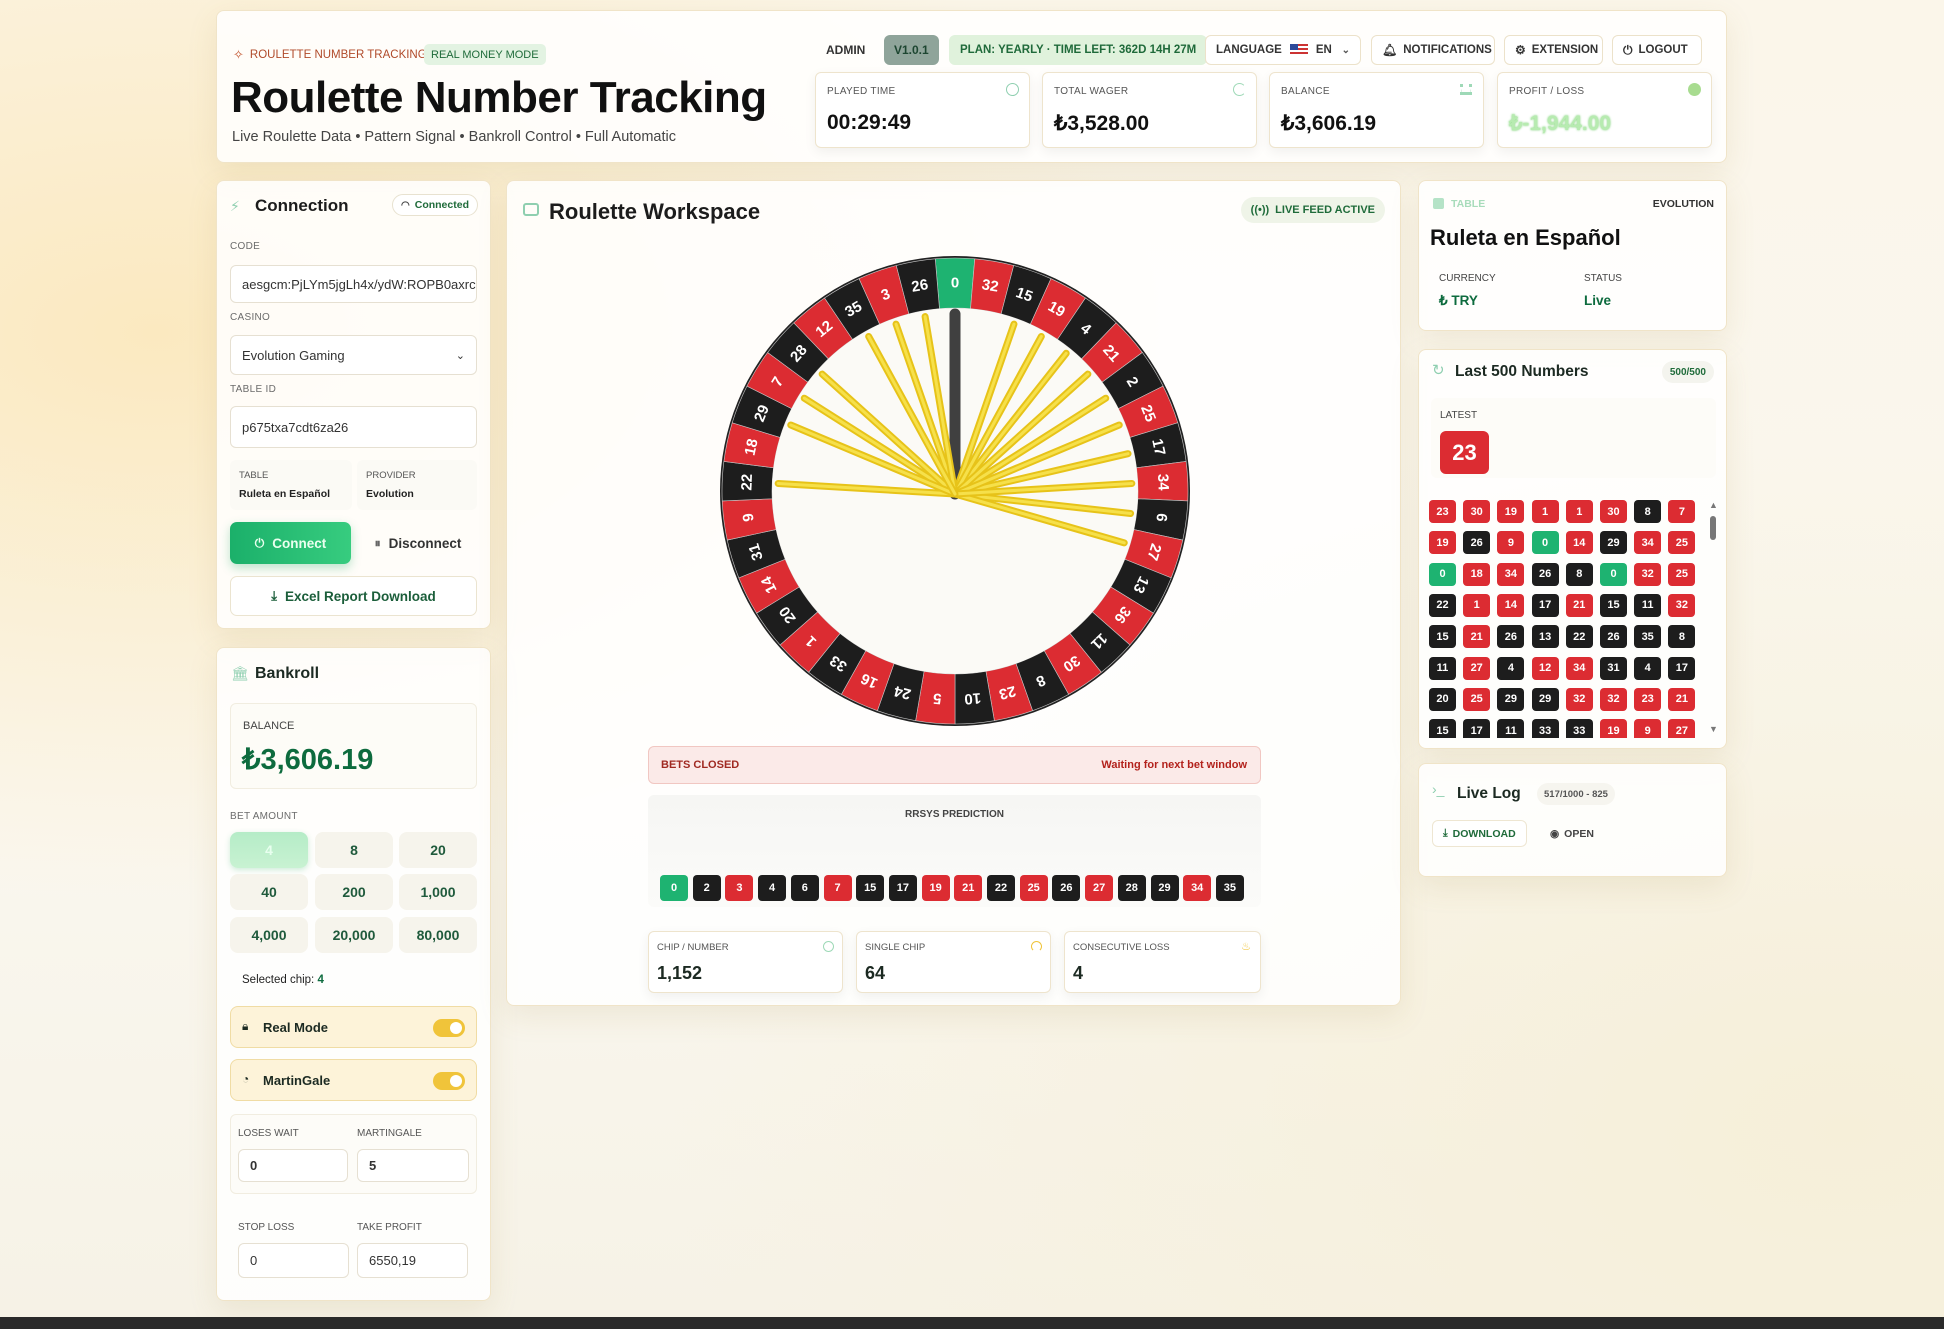 Image resolution: width=1944 pixels, height=1329 pixels. I want to click on power-icon: ⏻, so click(1628, 49).